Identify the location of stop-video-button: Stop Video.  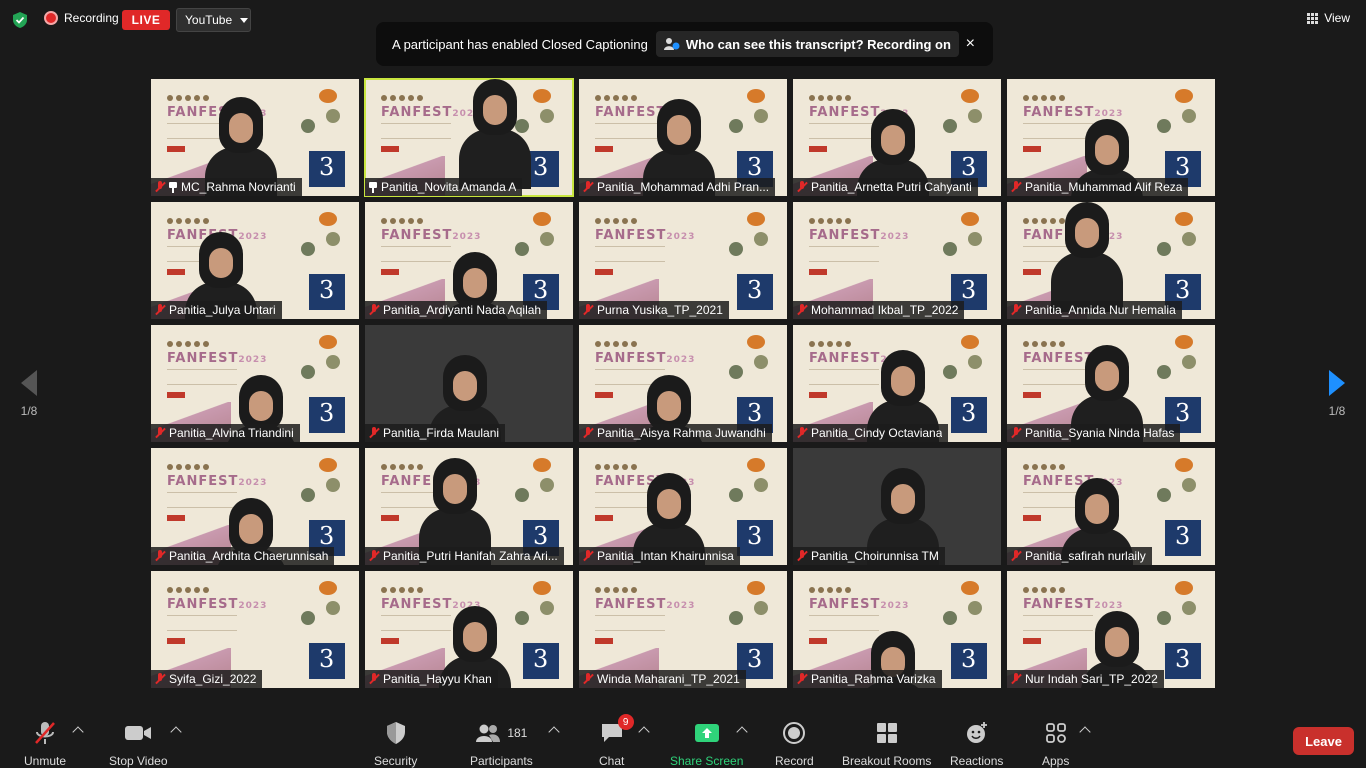
(138, 744).